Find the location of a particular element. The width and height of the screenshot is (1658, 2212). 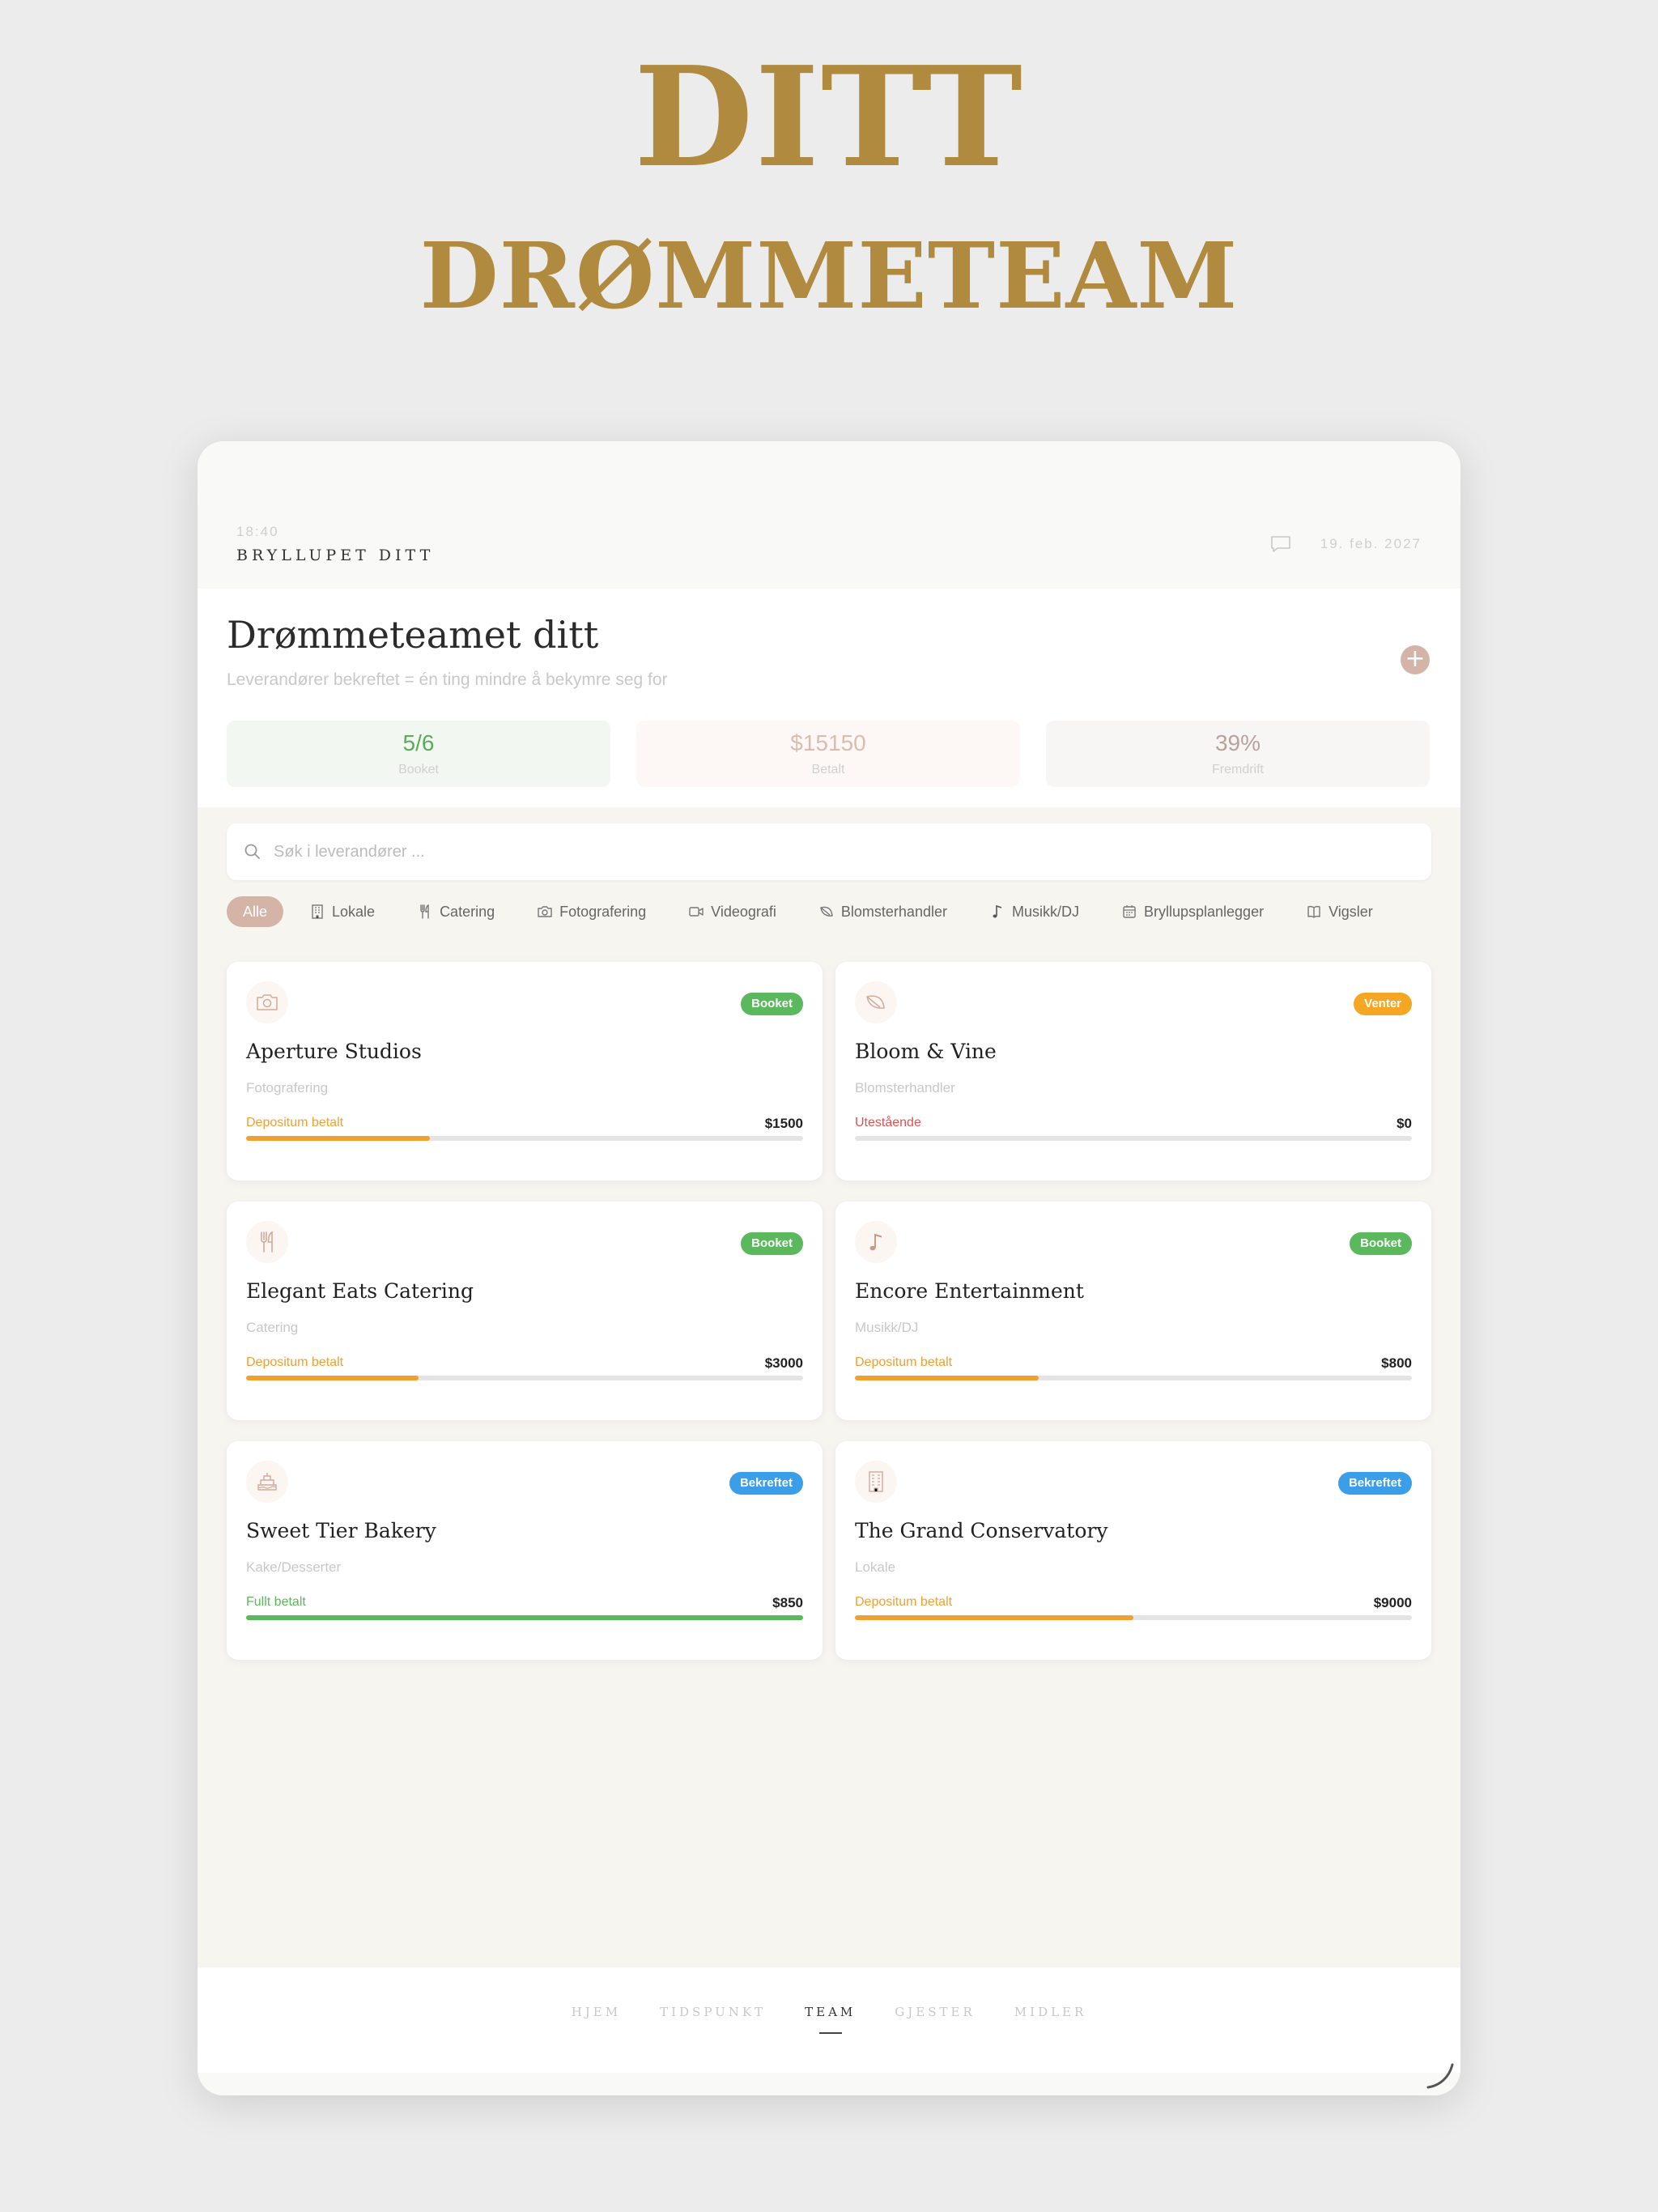

stat-progress: 39% Fremdrift is located at coordinates (1238, 754).